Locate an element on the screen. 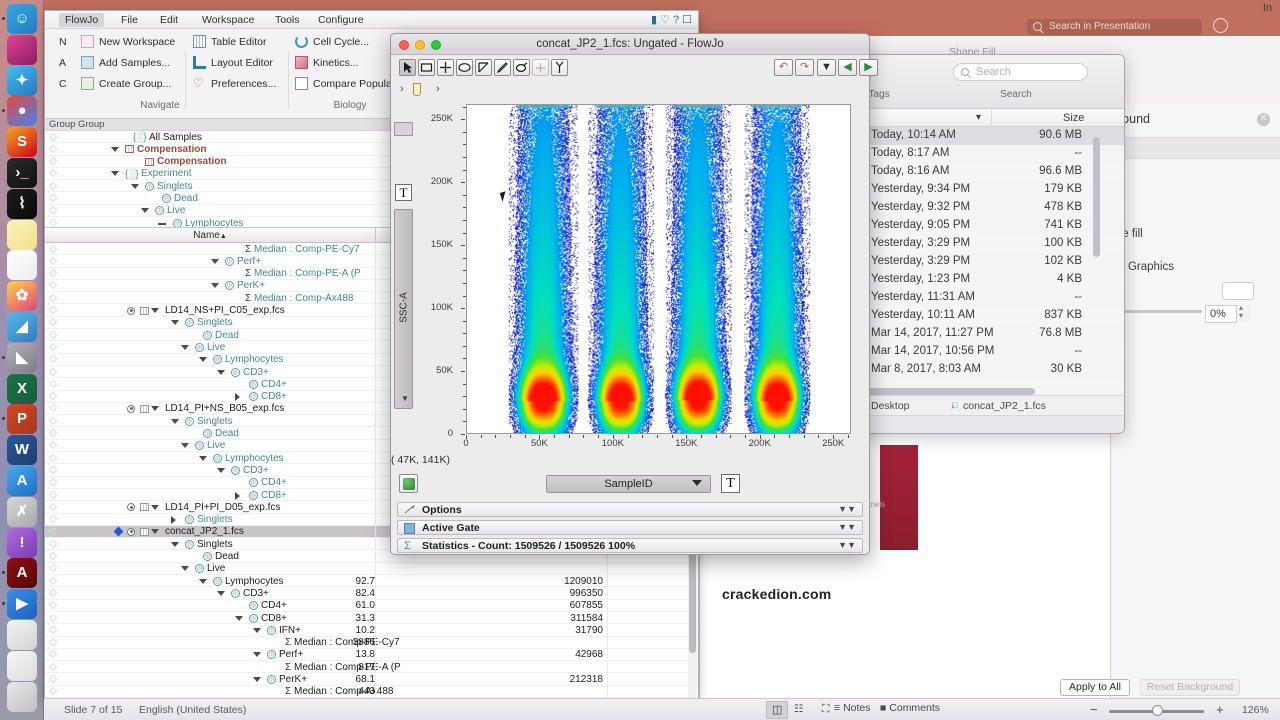 The height and width of the screenshot is (720, 1280). chevron-down-icon: ▾ is located at coordinates (978, 117).